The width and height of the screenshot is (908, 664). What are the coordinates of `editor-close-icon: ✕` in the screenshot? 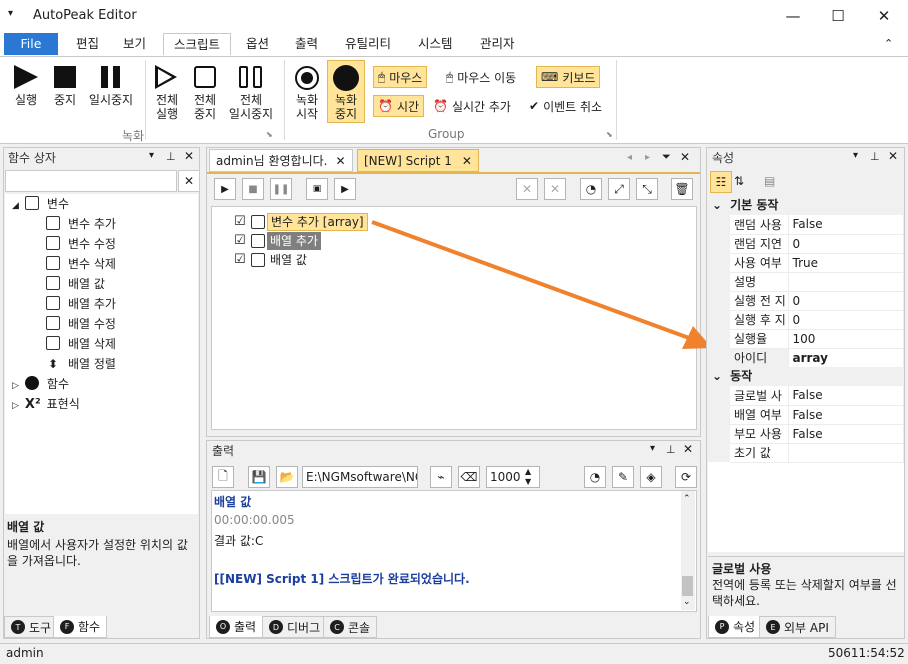 It's located at (685, 157).